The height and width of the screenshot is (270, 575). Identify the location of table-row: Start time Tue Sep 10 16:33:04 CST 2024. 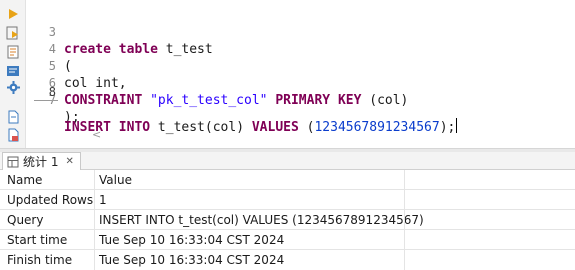
(287, 240).